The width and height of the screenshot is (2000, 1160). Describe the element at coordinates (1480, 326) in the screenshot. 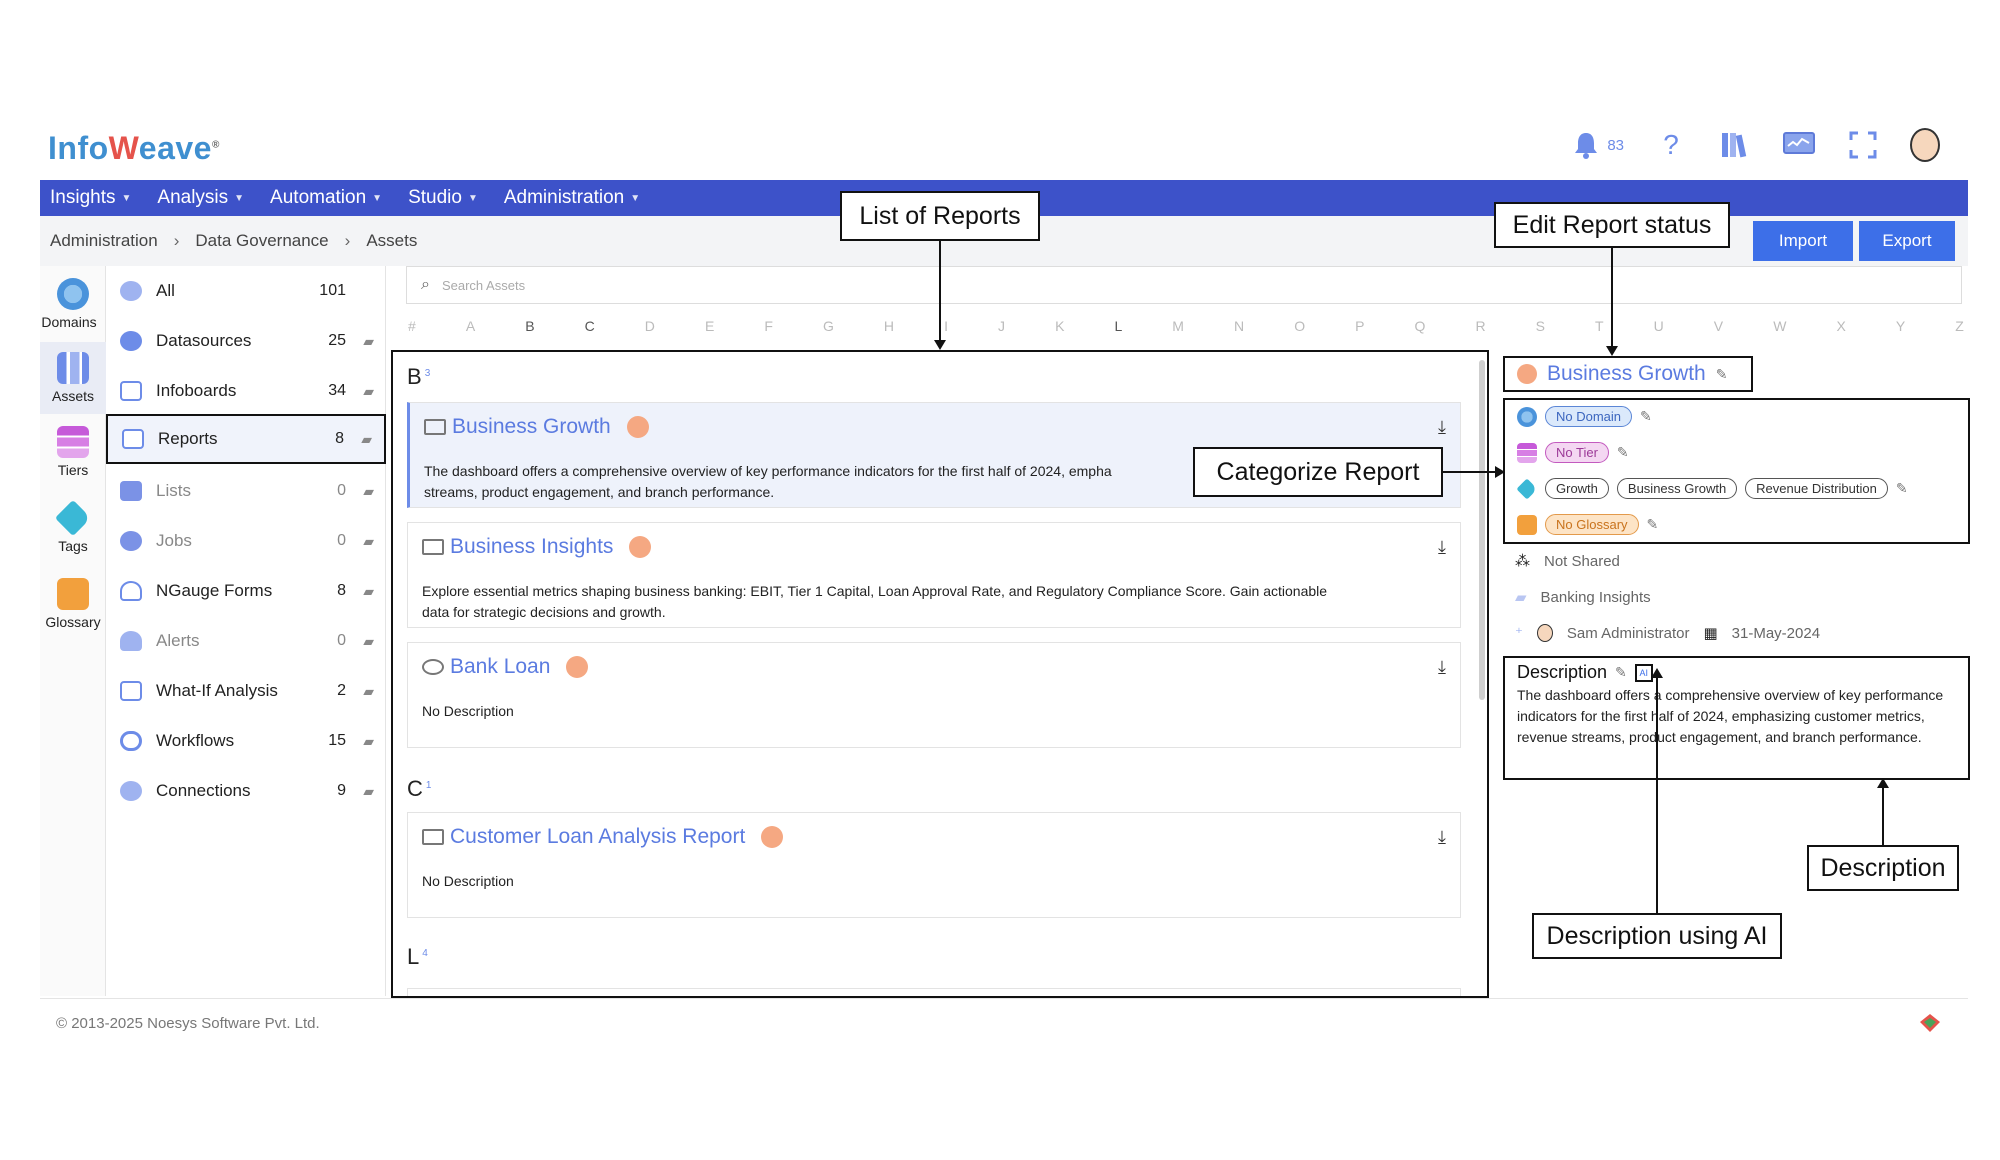

I see `alphabet-letter: R` at that location.